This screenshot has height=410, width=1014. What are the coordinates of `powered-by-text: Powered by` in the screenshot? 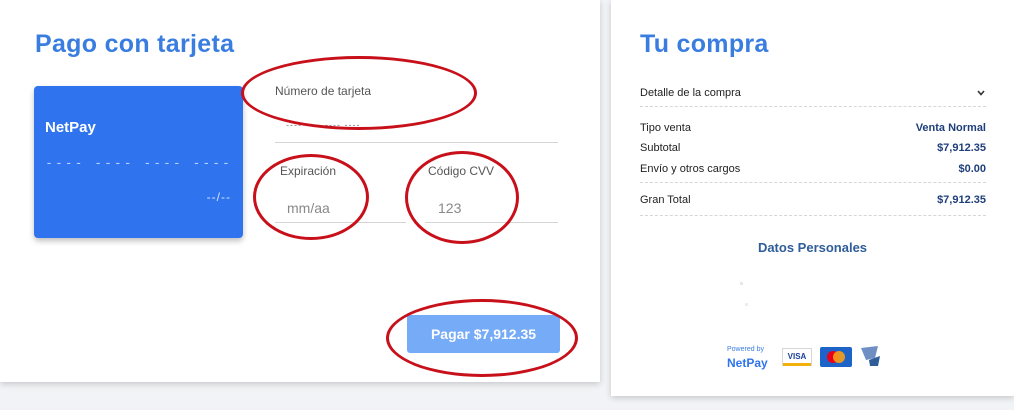 It's located at (745, 349).